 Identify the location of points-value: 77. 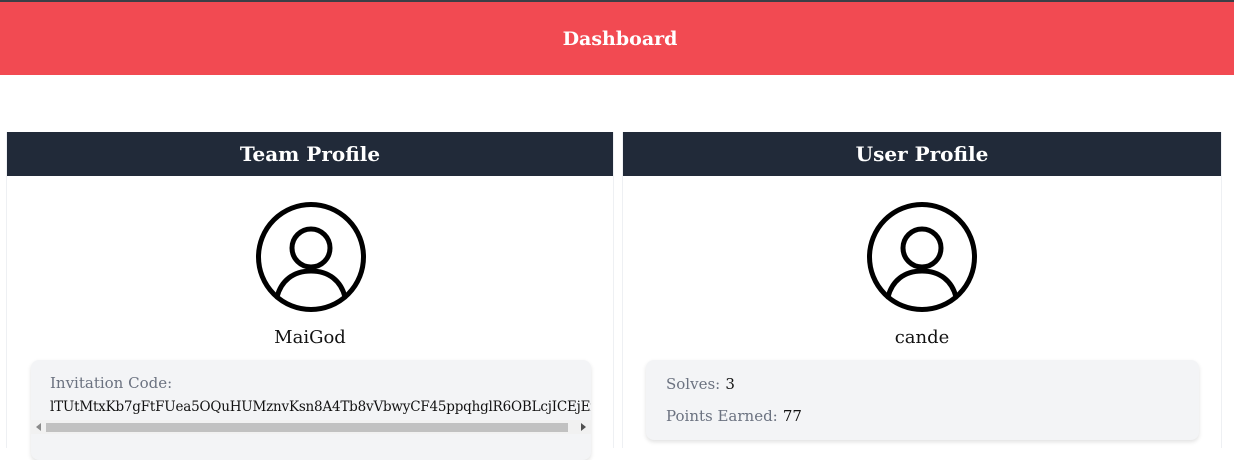
(792, 416).